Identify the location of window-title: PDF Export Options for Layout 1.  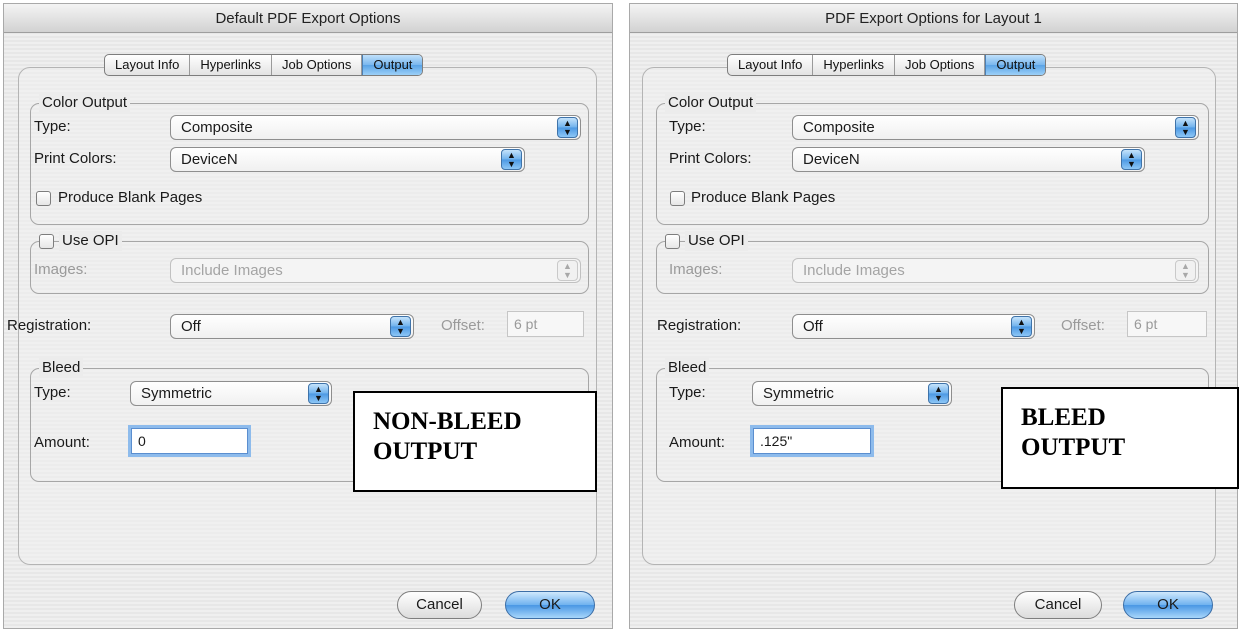
(933, 18).